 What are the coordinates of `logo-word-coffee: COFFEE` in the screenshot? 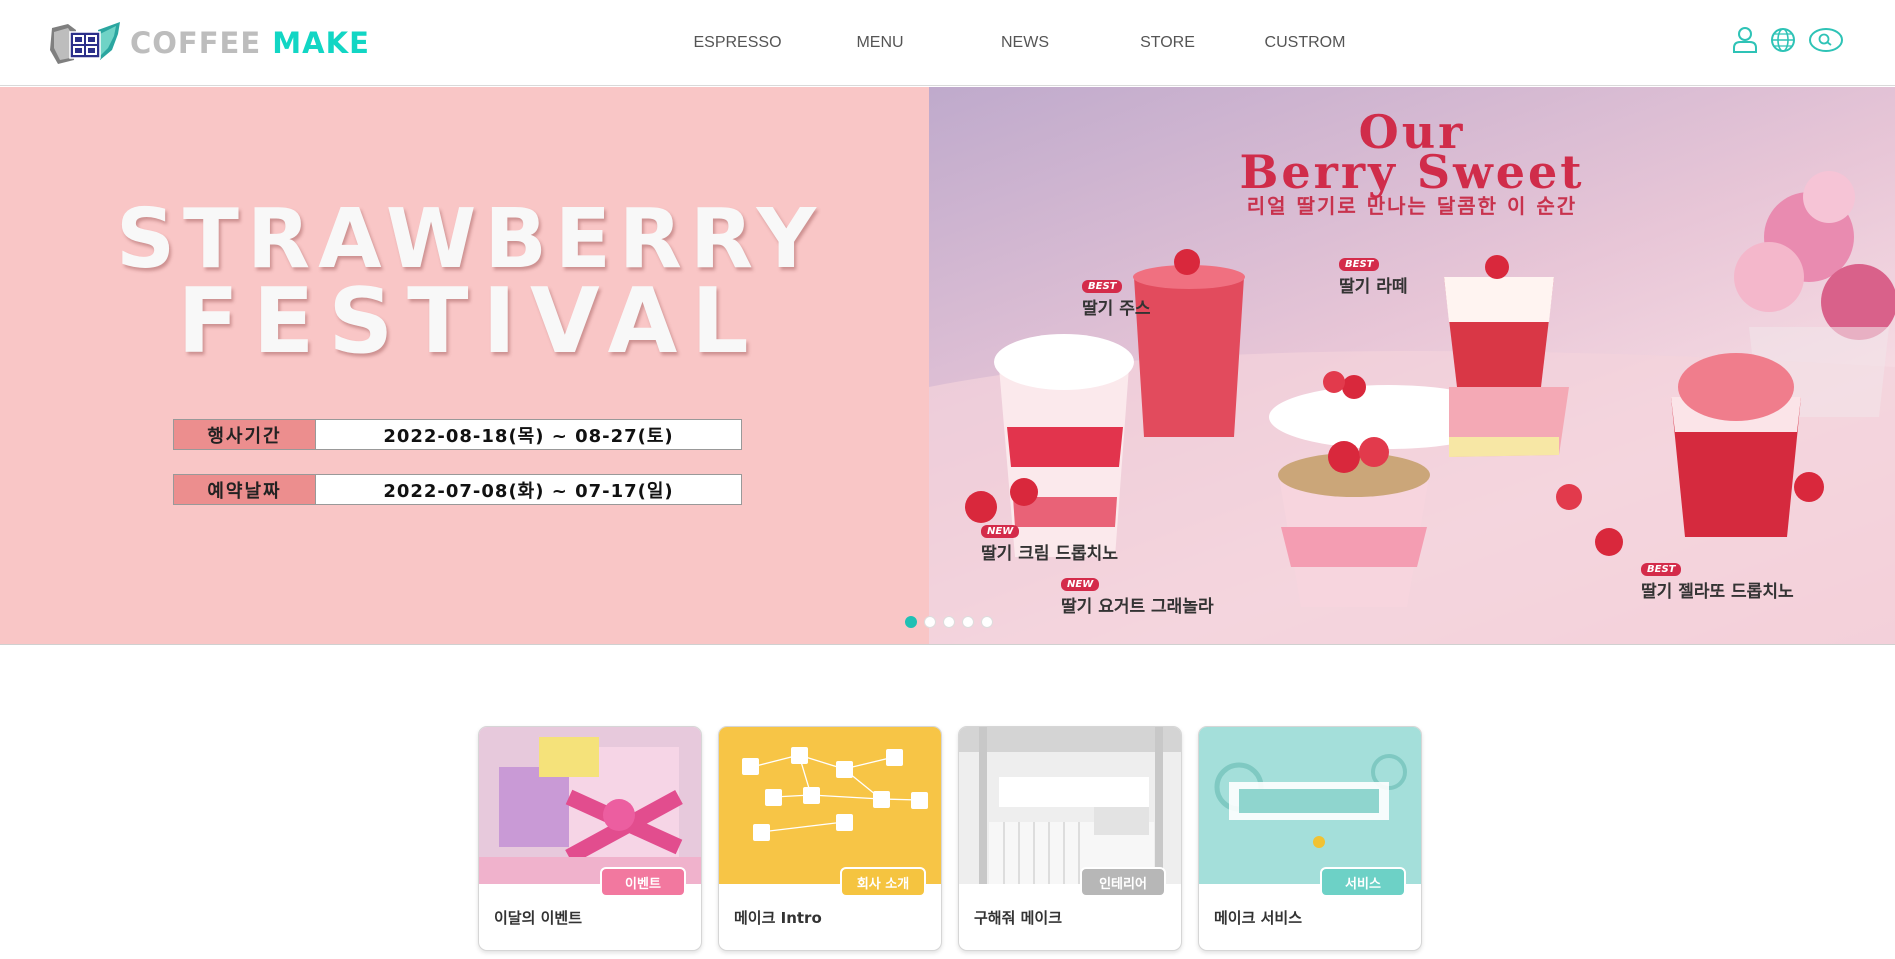 It's located at (196, 43).